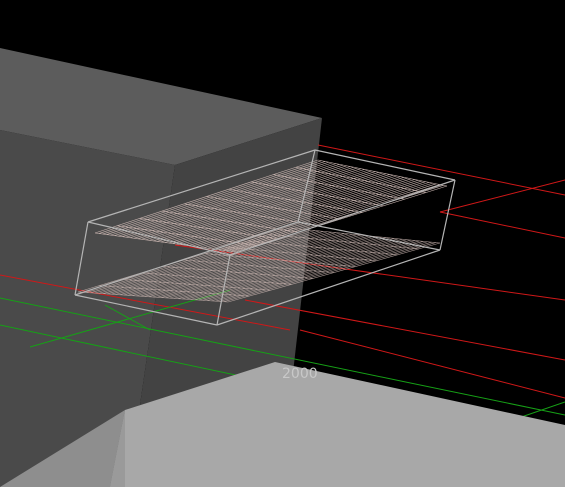 This screenshot has height=487, width=565. Describe the element at coordinates (385, 165) in the screenshot. I see `wireframe-edge` at that location.